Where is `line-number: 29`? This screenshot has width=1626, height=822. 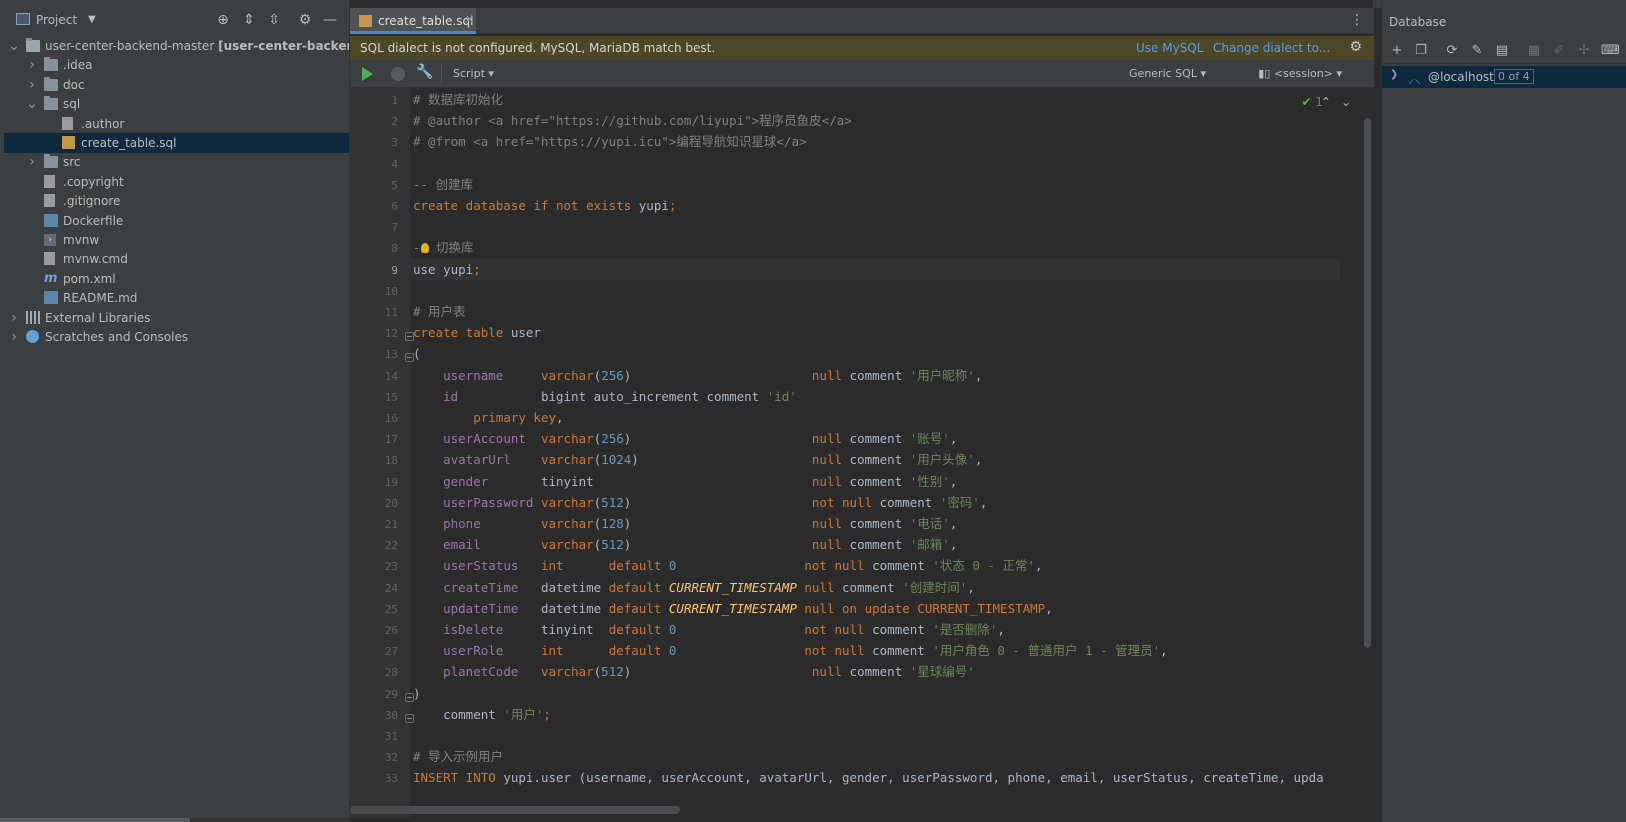
line-number: 29 is located at coordinates (374, 694).